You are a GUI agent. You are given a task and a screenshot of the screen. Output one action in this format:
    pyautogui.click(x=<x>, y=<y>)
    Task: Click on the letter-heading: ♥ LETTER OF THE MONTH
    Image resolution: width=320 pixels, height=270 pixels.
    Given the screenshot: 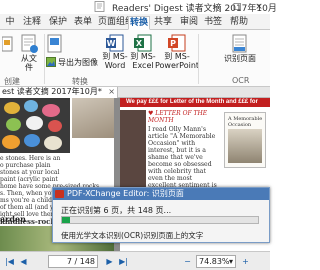 What is the action you would take?
    pyautogui.click(x=178, y=117)
    